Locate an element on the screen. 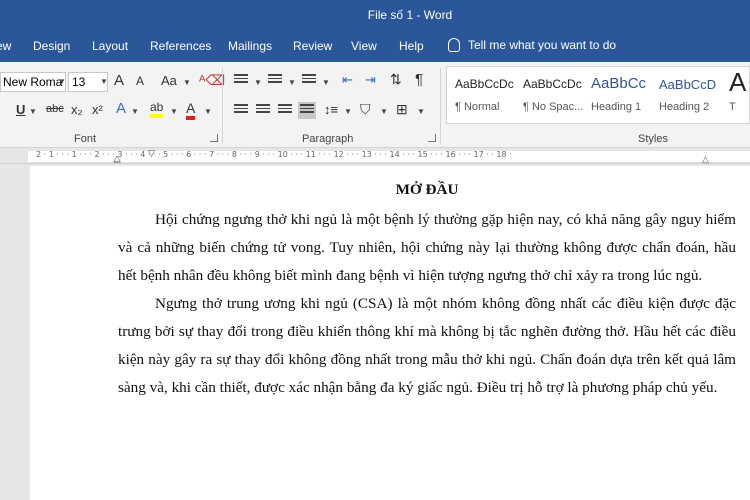 The height and width of the screenshot is (500, 750). numbering-dropdown-icon: ▼ is located at coordinates (292, 82).